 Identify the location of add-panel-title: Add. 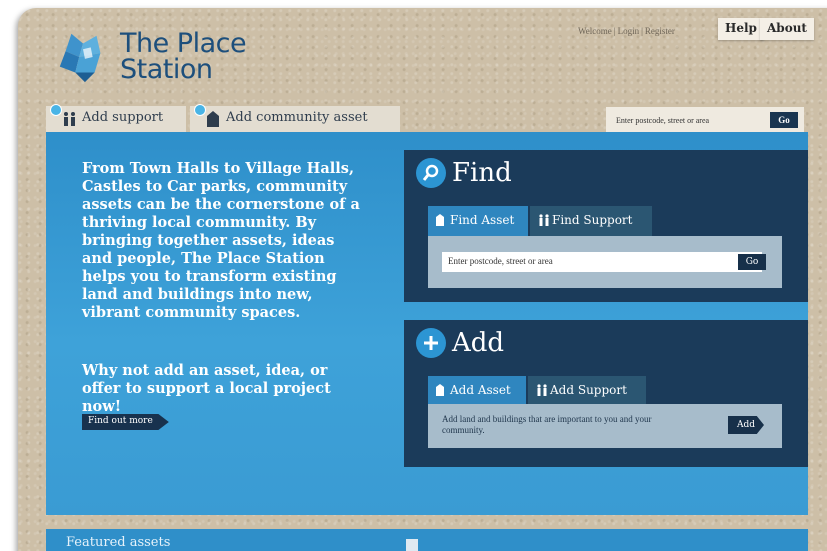
(478, 343).